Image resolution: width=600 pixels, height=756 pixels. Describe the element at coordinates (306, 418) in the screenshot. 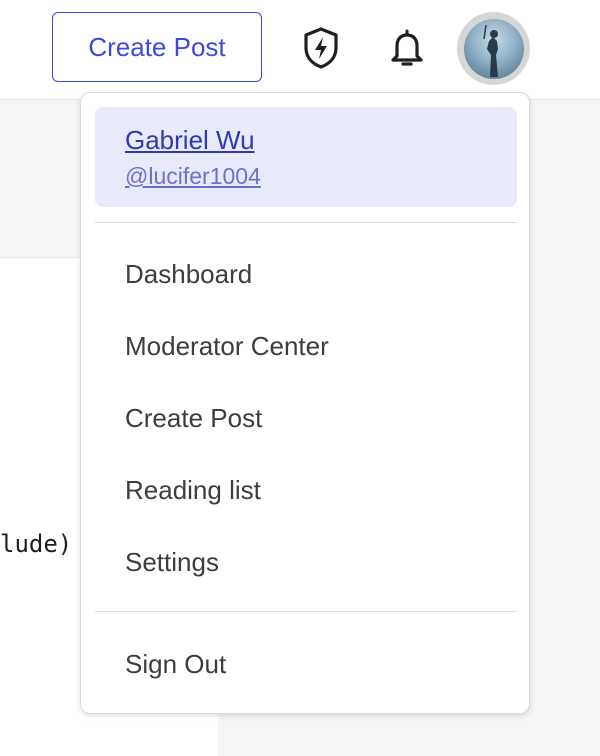

I see `menu-item-create-post: Create Post` at that location.